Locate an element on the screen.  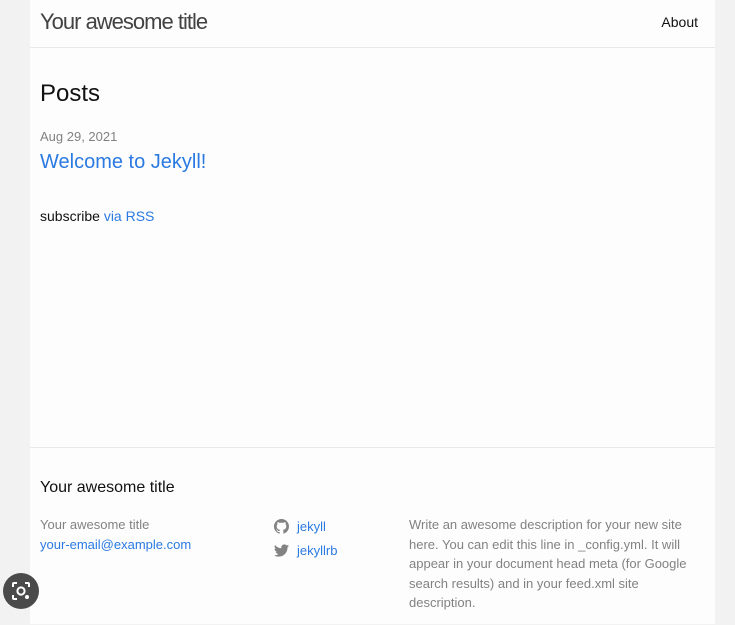
social-twitter: jekyllrb is located at coordinates (305, 550).